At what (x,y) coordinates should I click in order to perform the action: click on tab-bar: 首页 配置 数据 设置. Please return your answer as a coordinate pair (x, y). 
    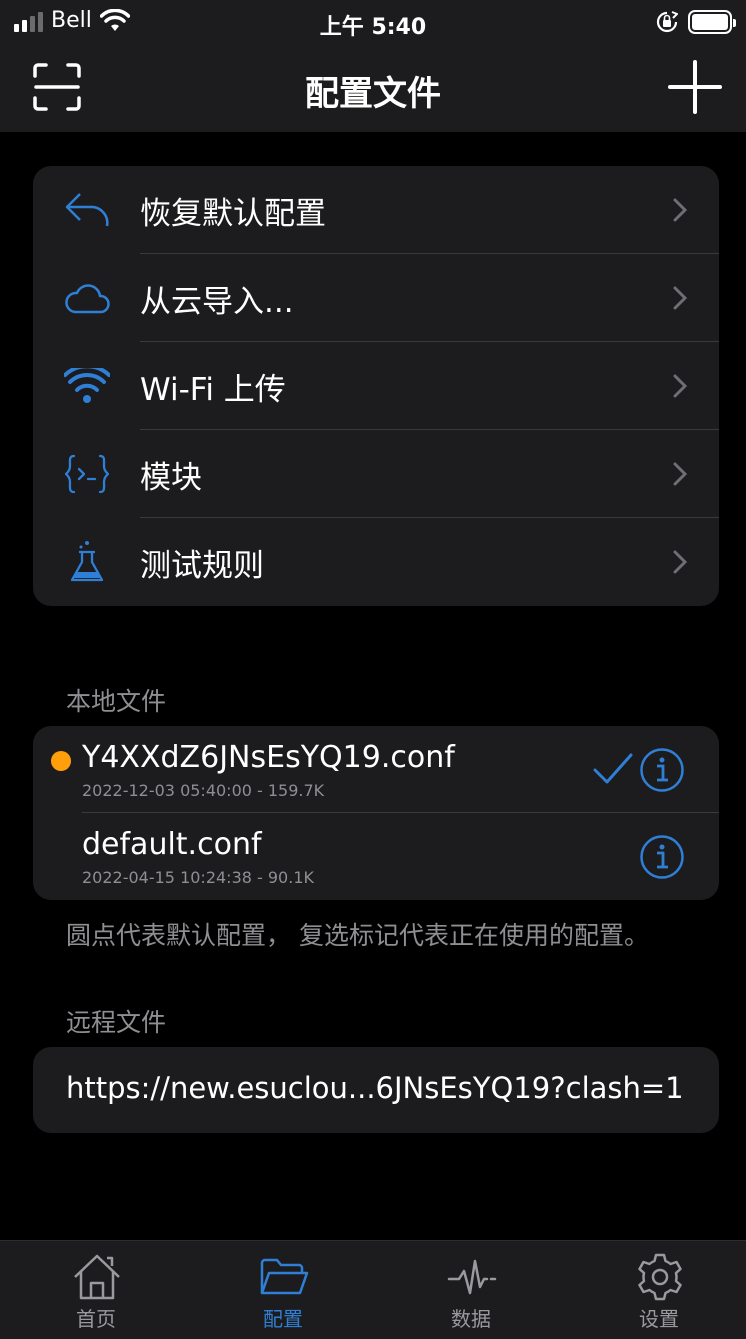
    Looking at the image, I should click on (373, 1289).